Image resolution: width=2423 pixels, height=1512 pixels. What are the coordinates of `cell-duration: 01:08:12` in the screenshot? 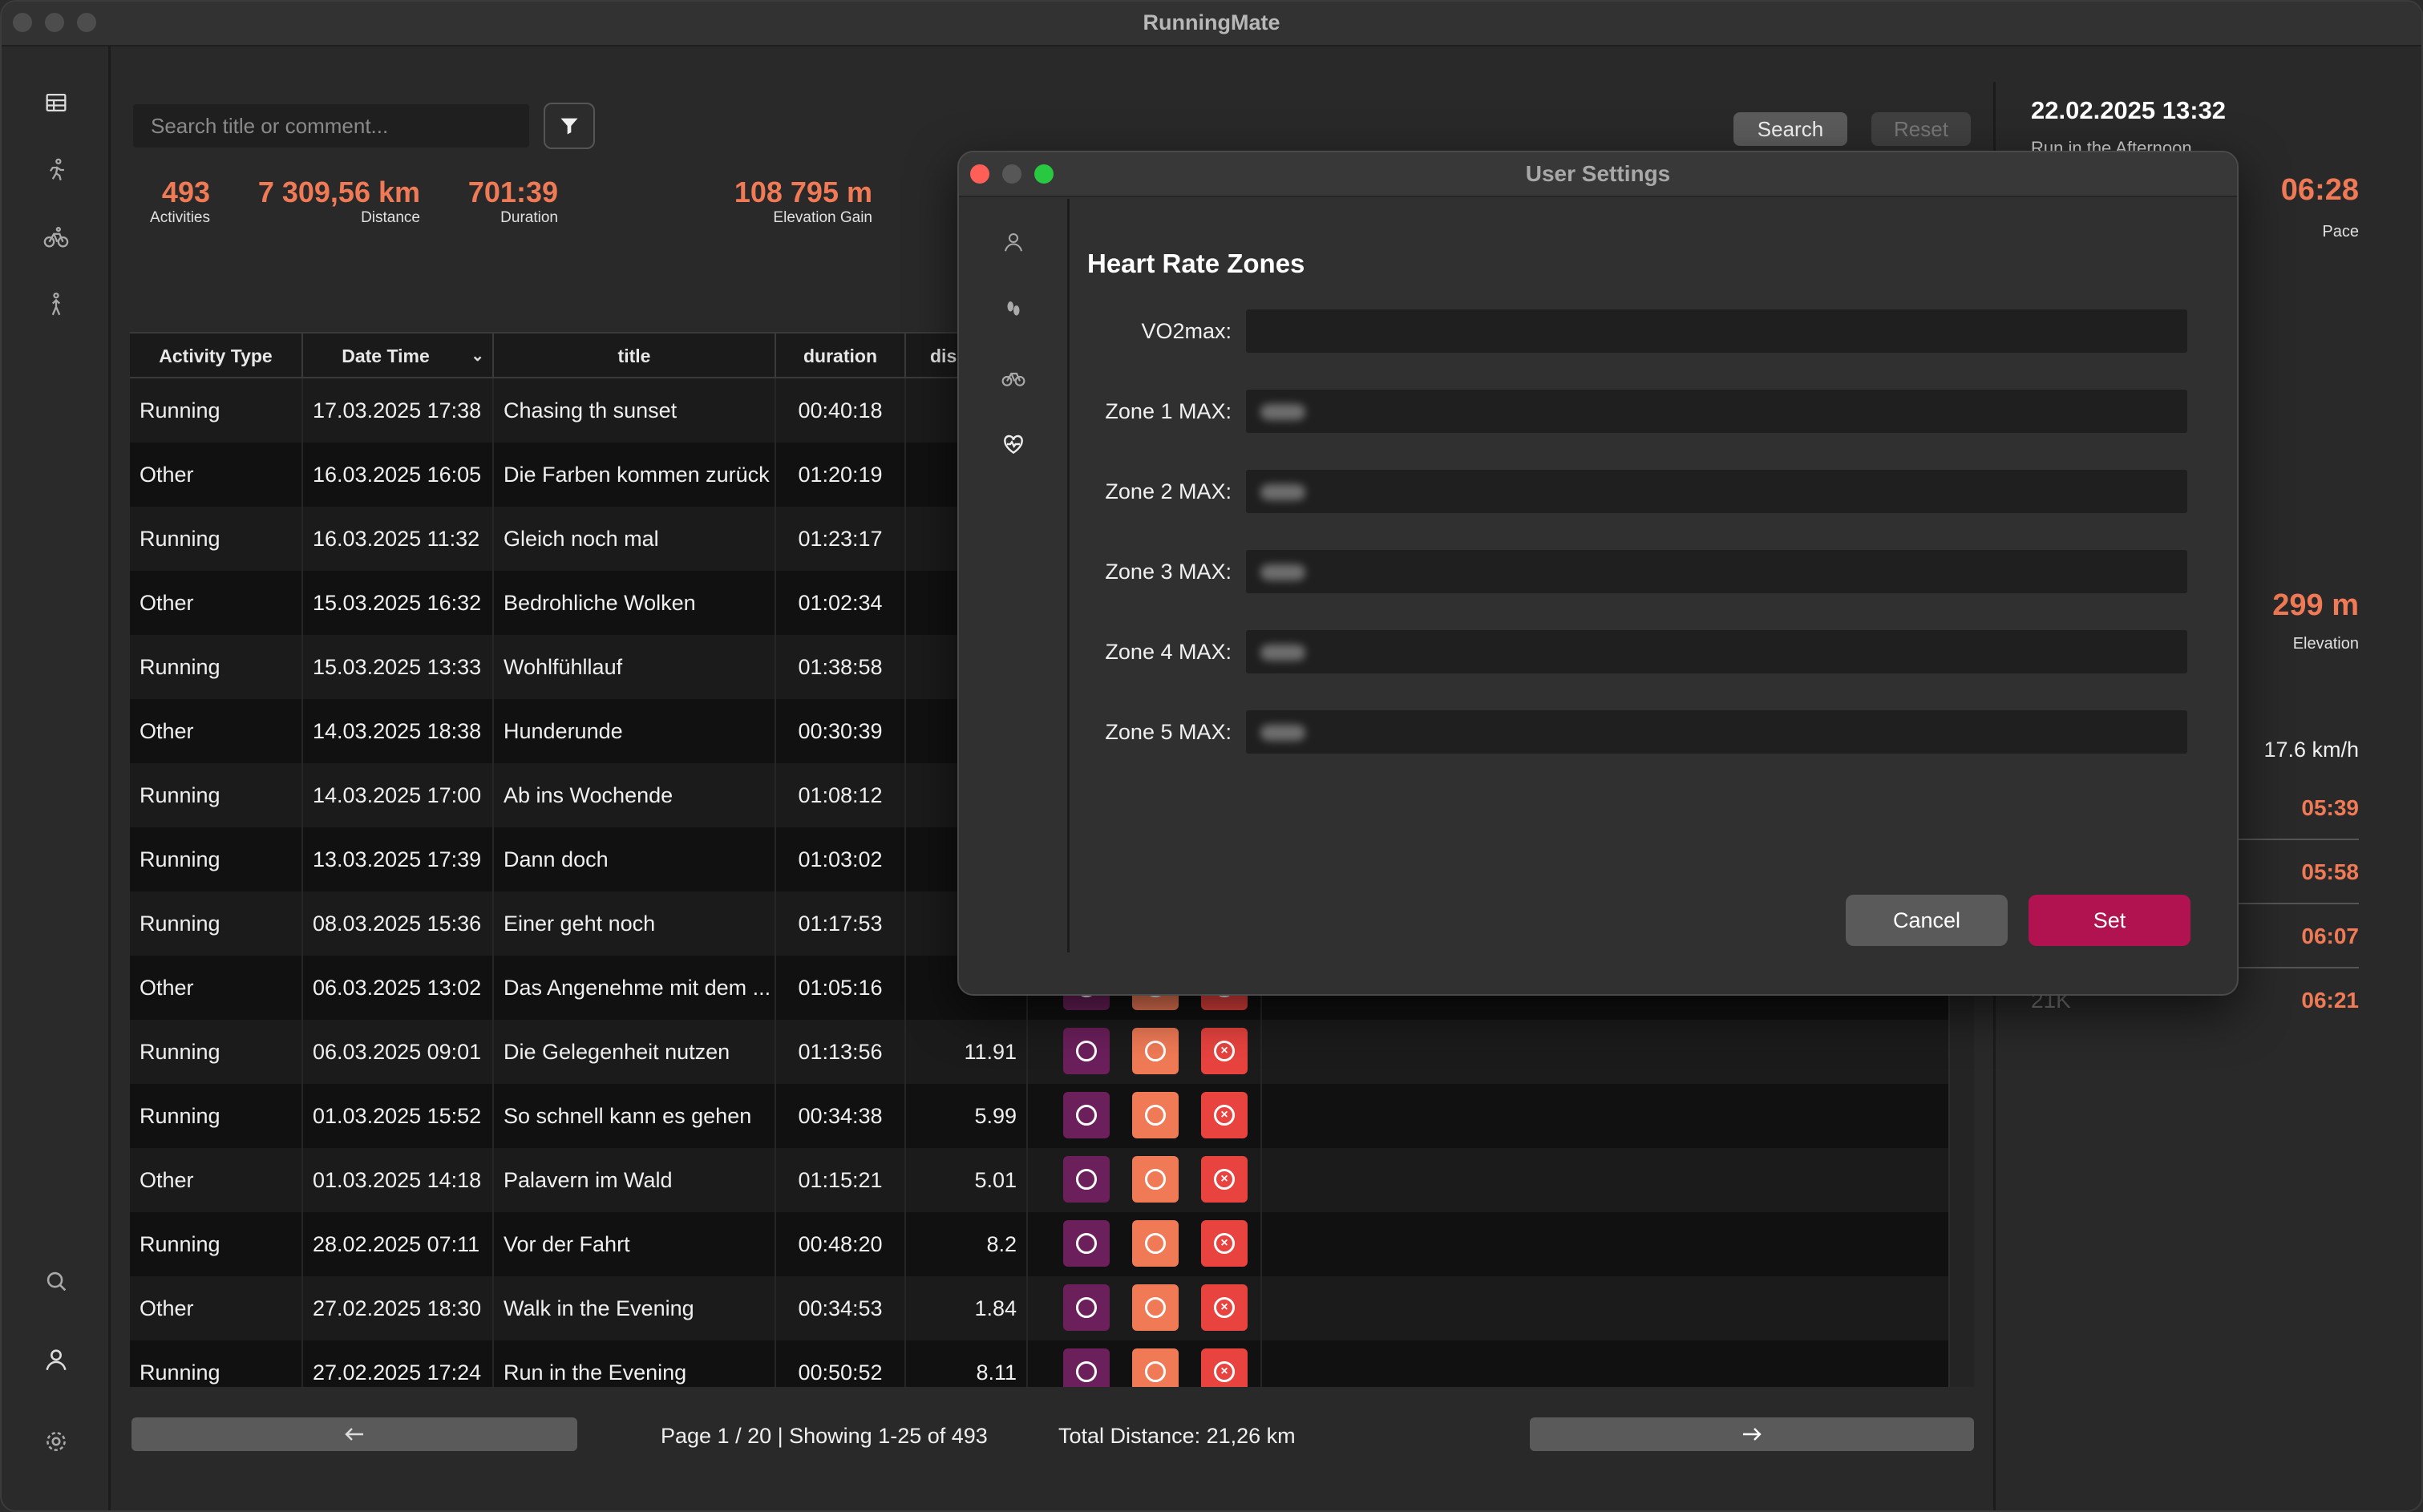 It's located at (841, 795).